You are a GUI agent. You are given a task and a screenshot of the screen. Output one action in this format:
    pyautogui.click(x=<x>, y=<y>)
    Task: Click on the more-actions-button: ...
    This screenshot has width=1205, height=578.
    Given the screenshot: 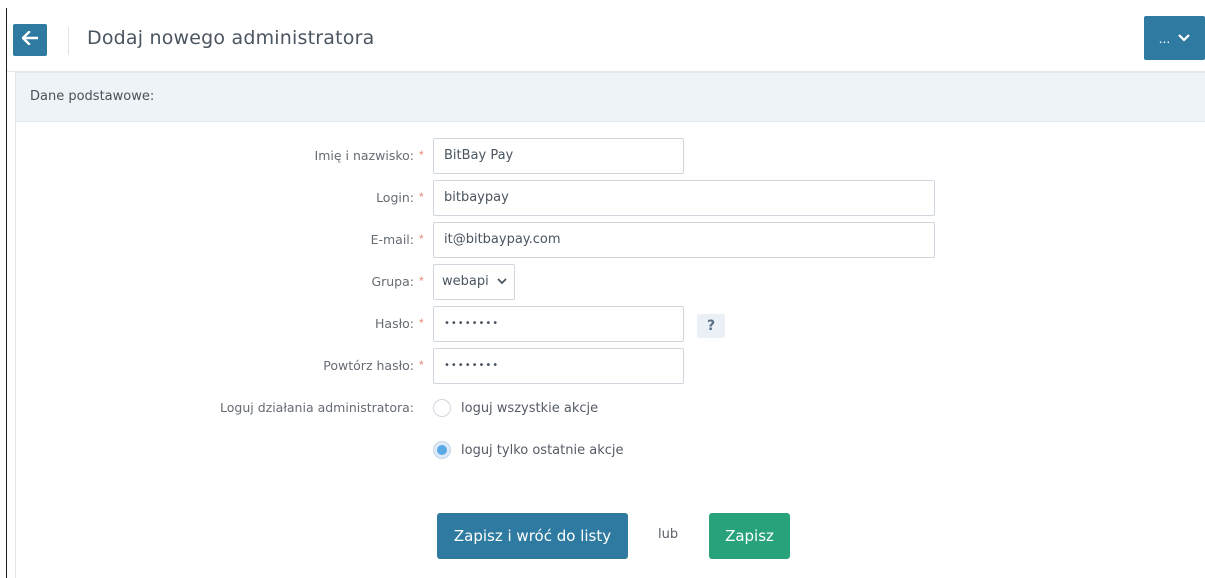 What is the action you would take?
    pyautogui.click(x=1174, y=38)
    